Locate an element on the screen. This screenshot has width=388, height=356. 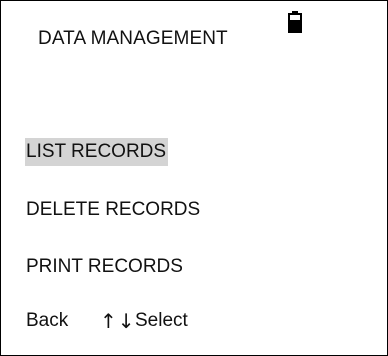
menu-item-list-records: LIST RECORDS is located at coordinates (97, 152).